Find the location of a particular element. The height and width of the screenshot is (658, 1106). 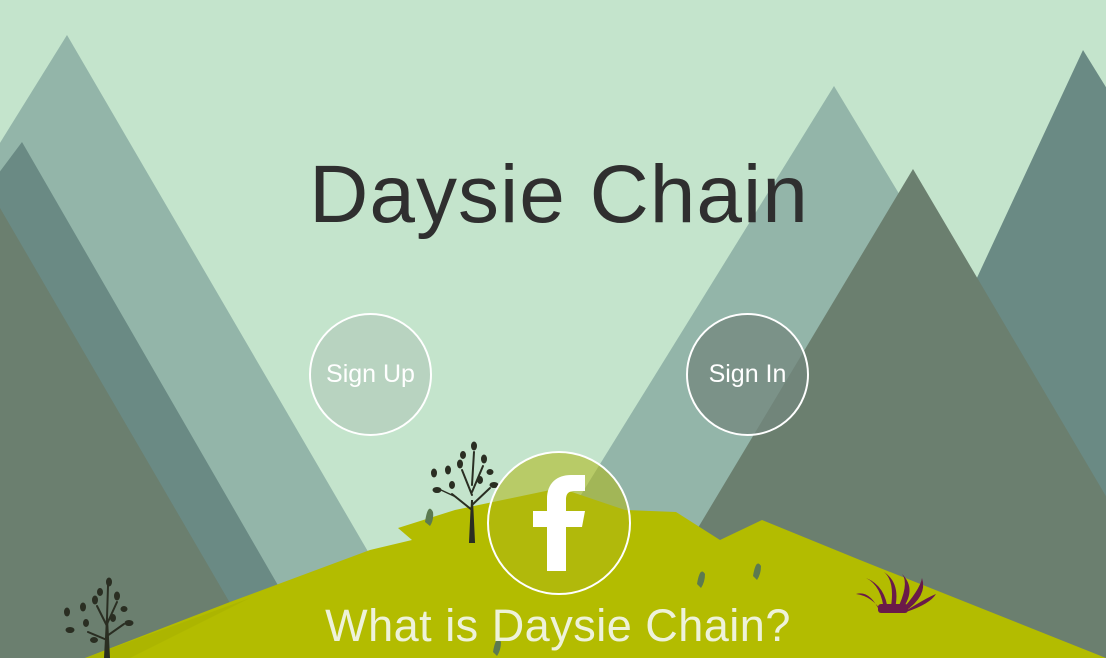

facebook-login-button is located at coordinates (559, 523).